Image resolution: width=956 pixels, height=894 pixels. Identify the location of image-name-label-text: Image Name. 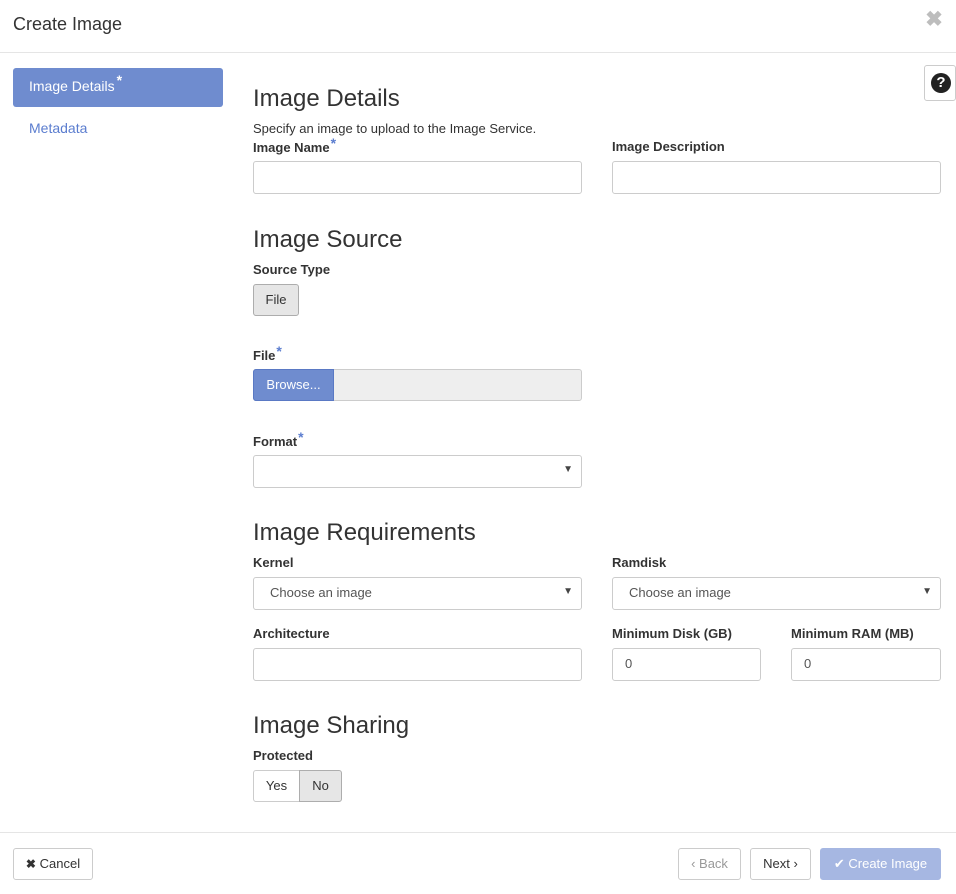
(291, 147).